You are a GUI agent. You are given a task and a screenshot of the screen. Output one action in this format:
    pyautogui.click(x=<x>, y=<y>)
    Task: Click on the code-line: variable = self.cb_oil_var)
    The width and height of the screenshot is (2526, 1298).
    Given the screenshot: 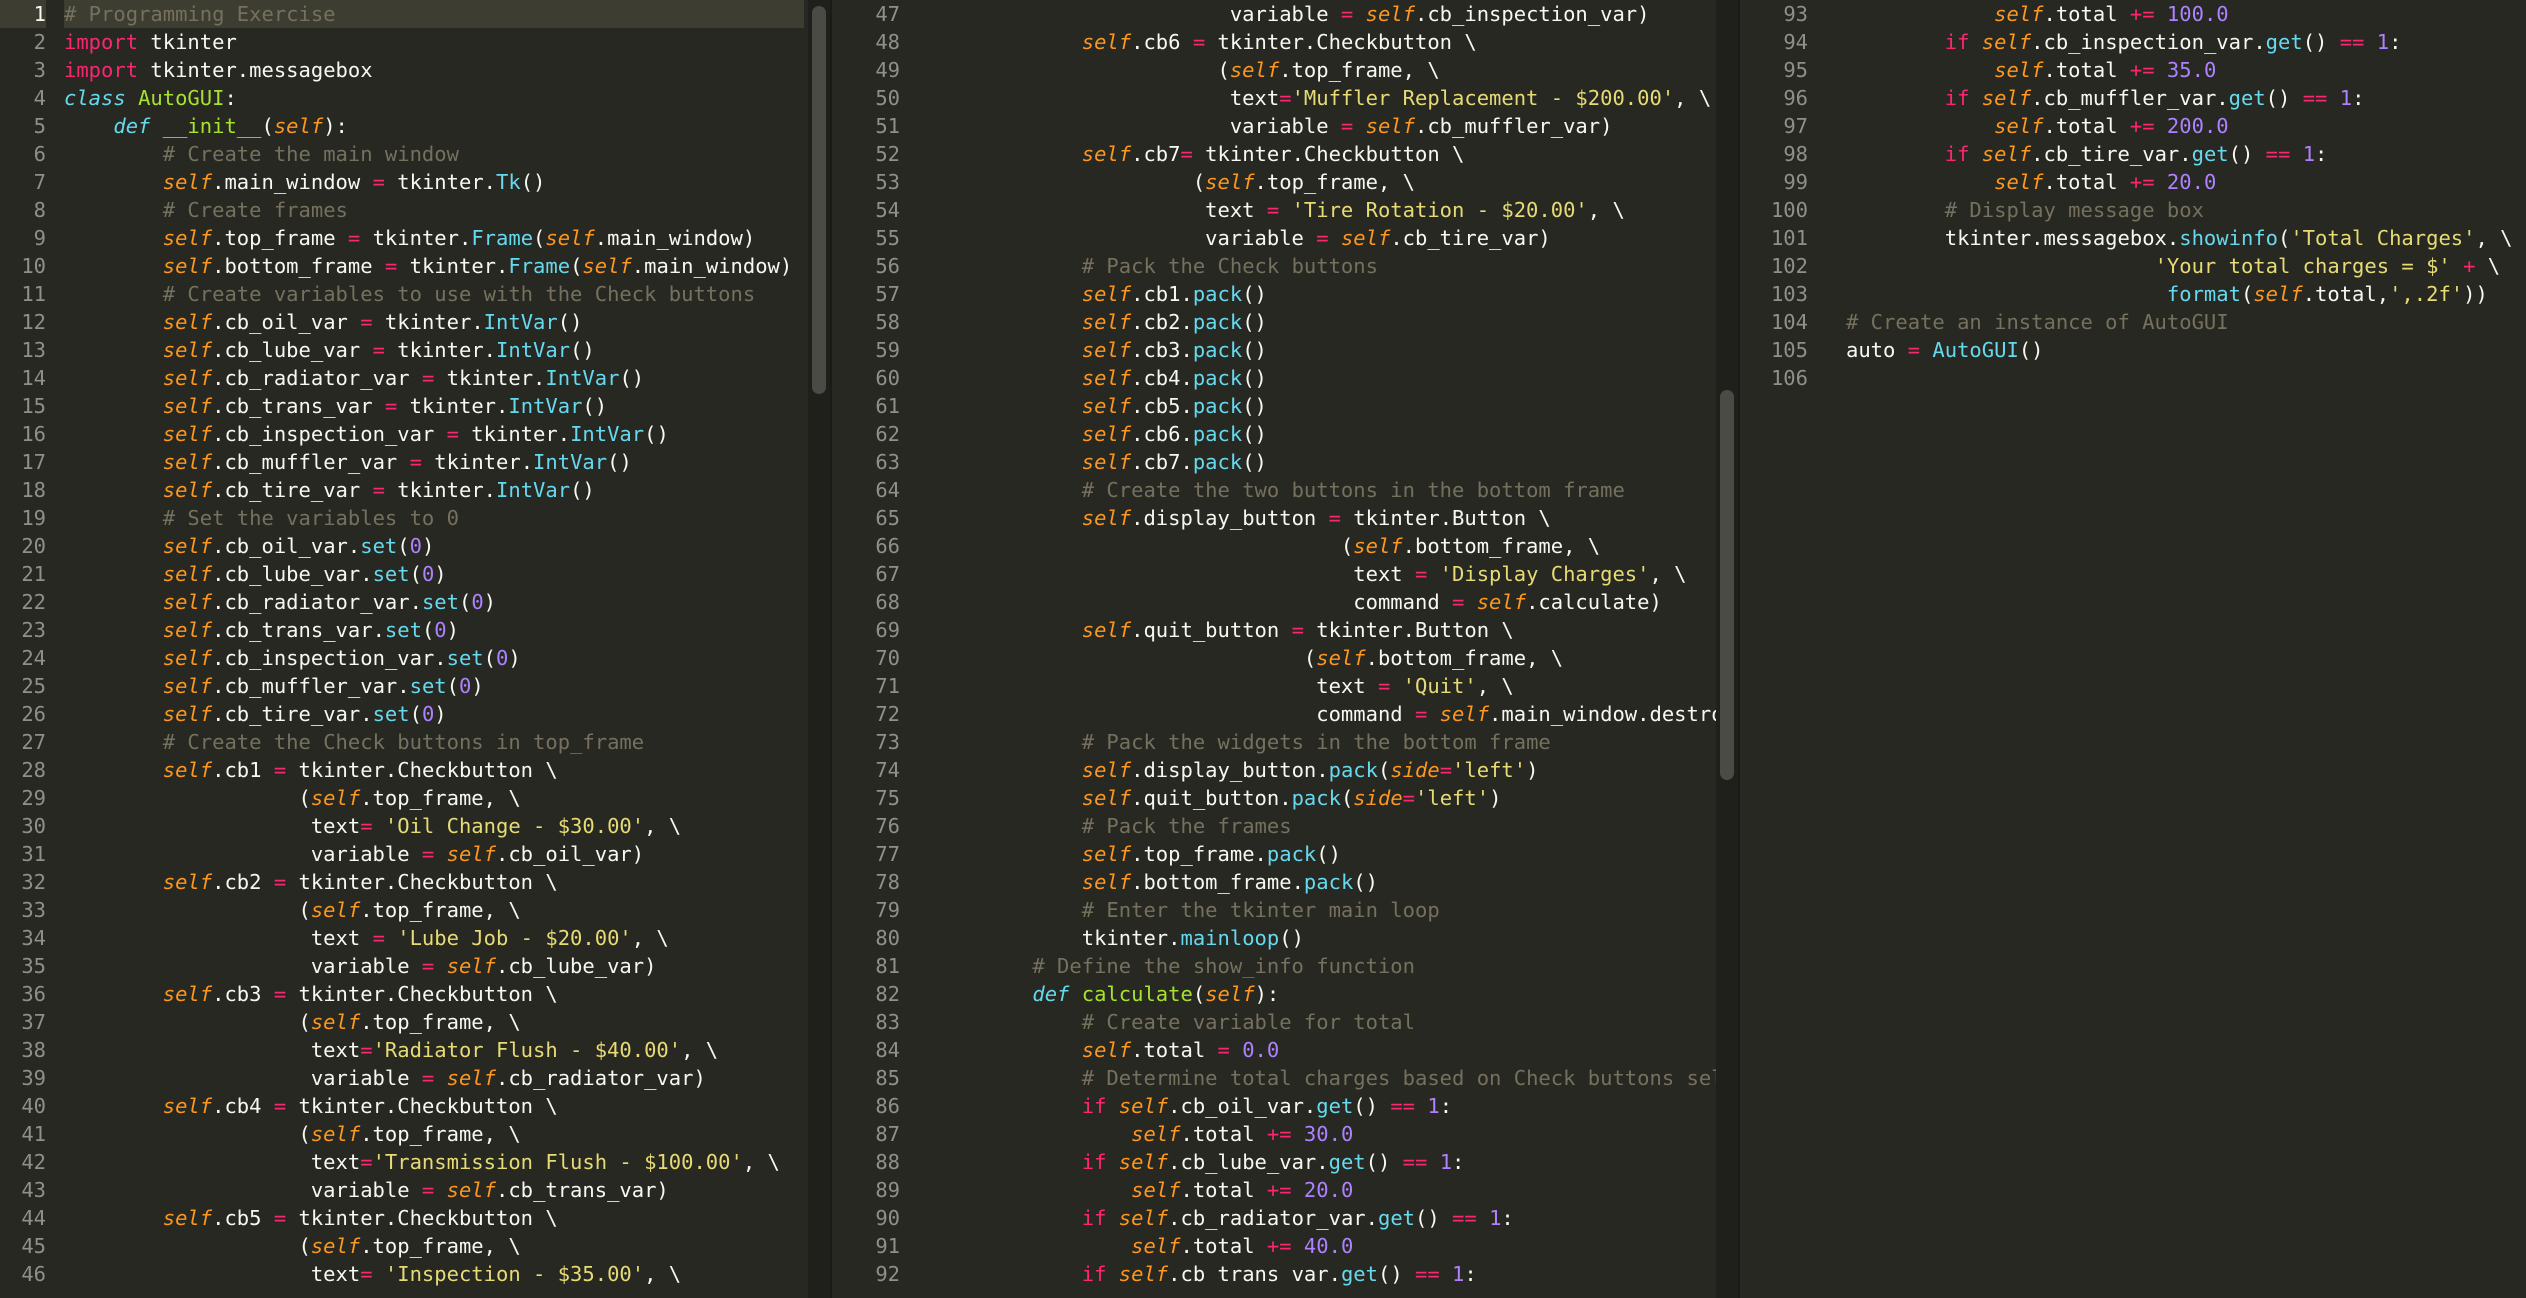 What is the action you would take?
    pyautogui.click(x=434, y=854)
    